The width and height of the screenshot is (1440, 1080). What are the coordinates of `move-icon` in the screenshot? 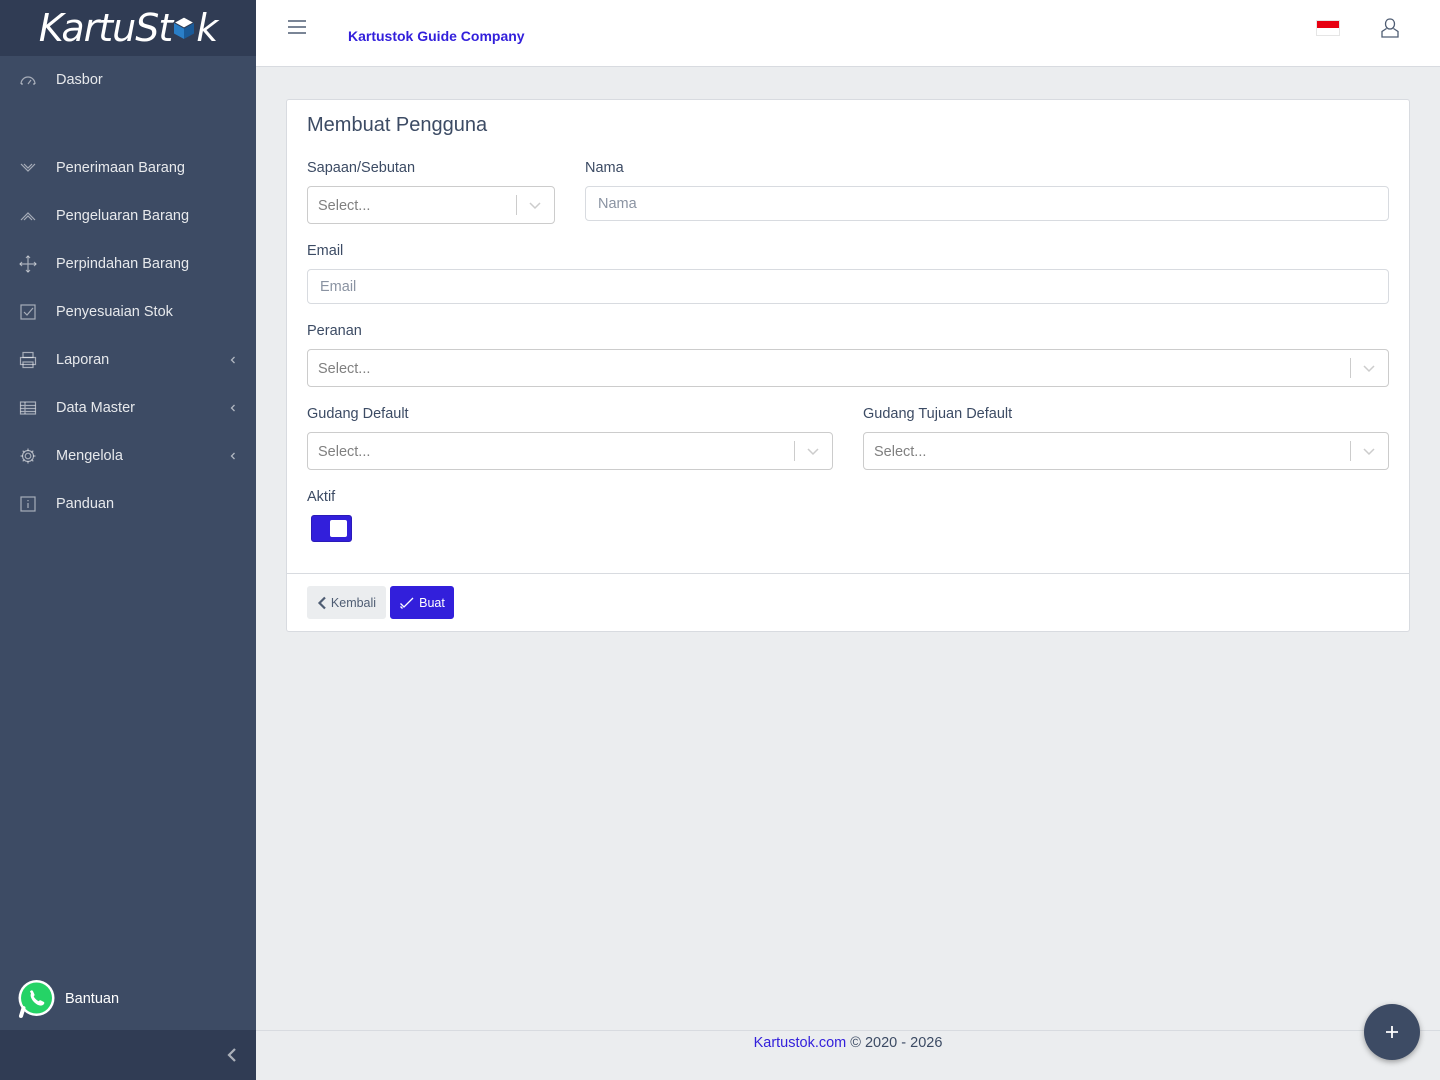 It's located at (28, 264).